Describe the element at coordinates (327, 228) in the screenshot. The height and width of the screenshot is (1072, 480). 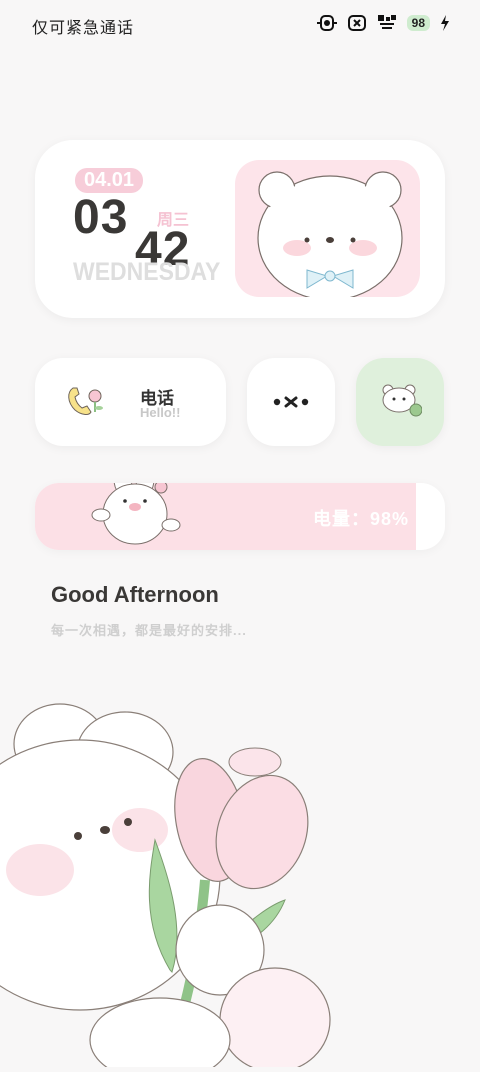
I see `bear-illustration` at that location.